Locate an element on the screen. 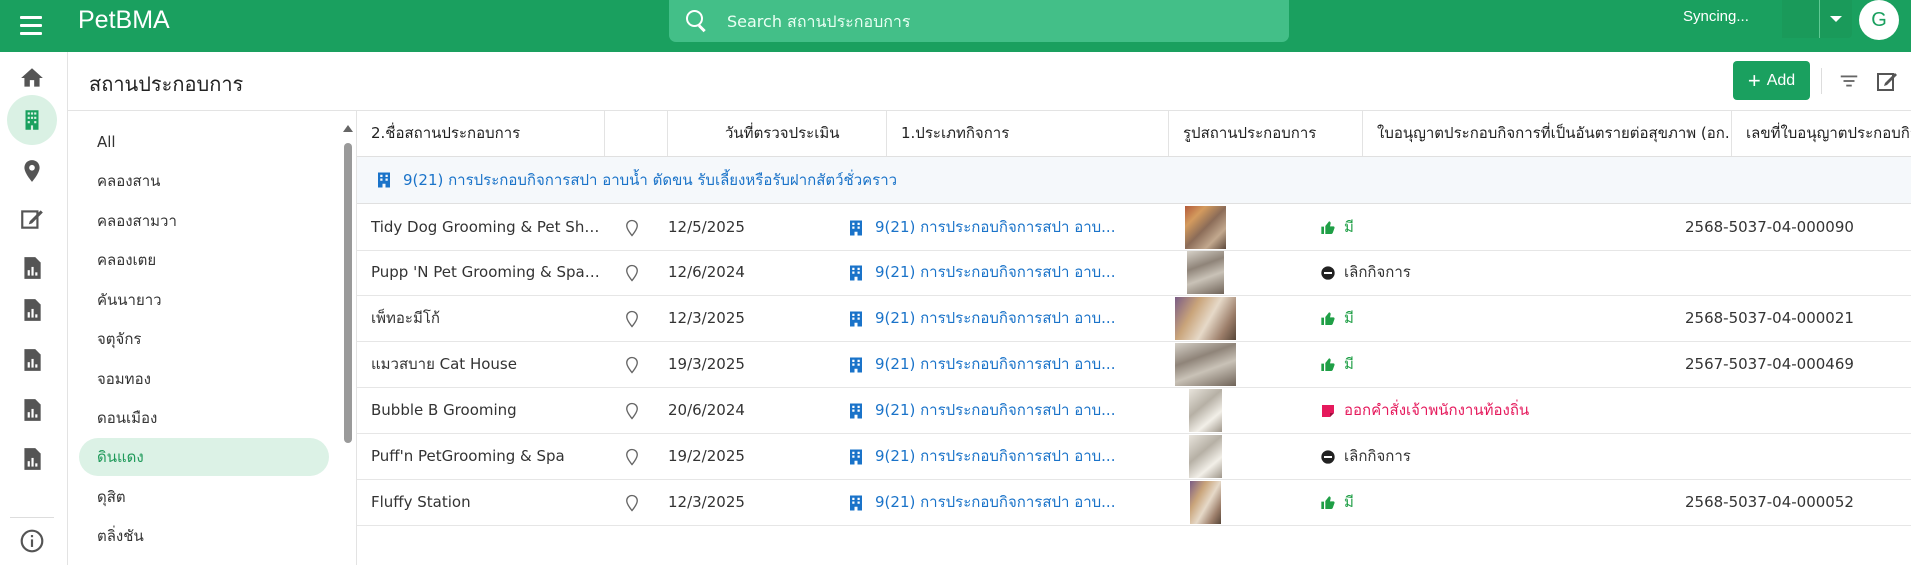  filter-button is located at coordinates (1849, 81).